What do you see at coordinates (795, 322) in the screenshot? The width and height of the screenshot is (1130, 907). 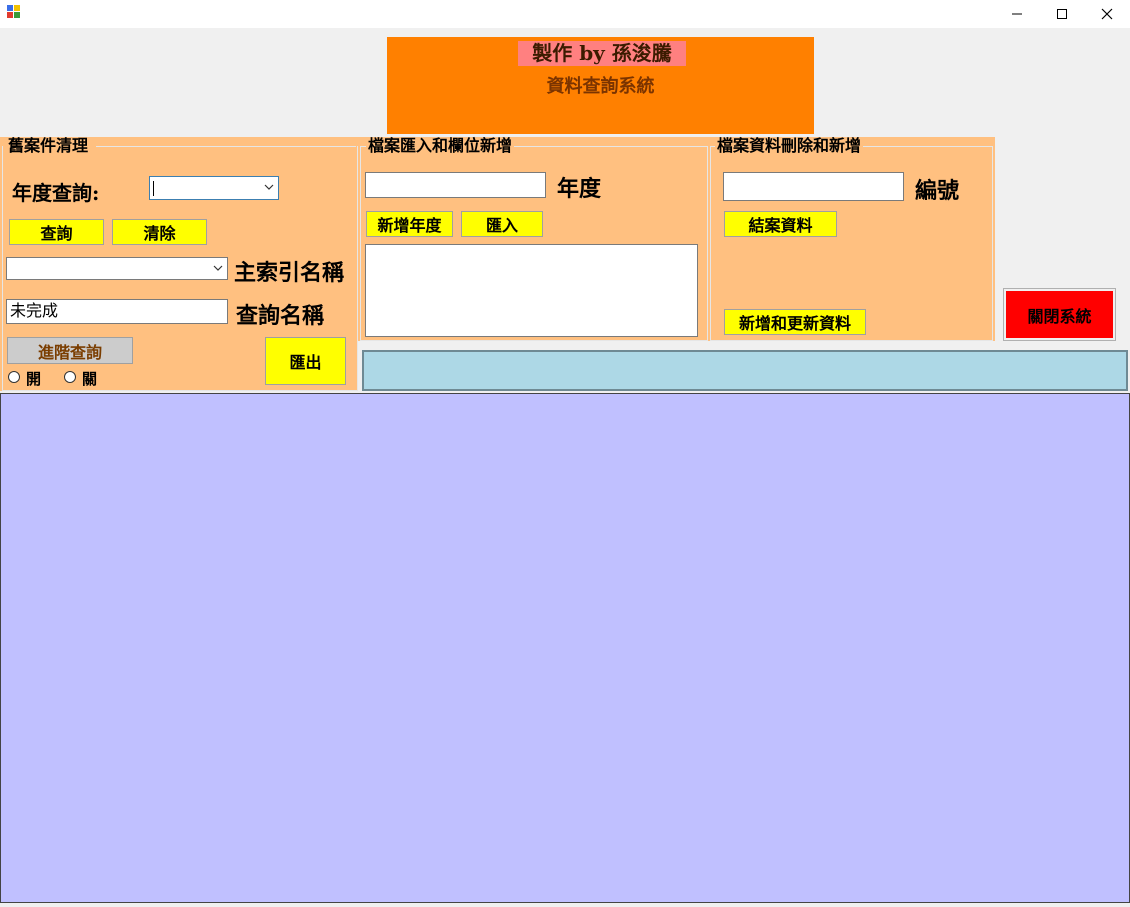 I see `add-update-button: 新增和更新資料` at bounding box center [795, 322].